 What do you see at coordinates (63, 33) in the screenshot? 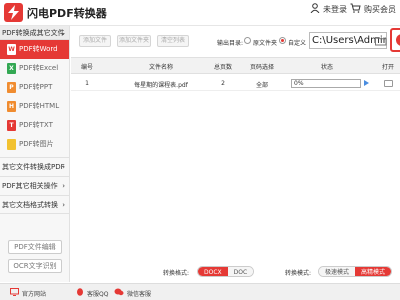
I see `chevron-down-icon: ⌄` at bounding box center [63, 33].